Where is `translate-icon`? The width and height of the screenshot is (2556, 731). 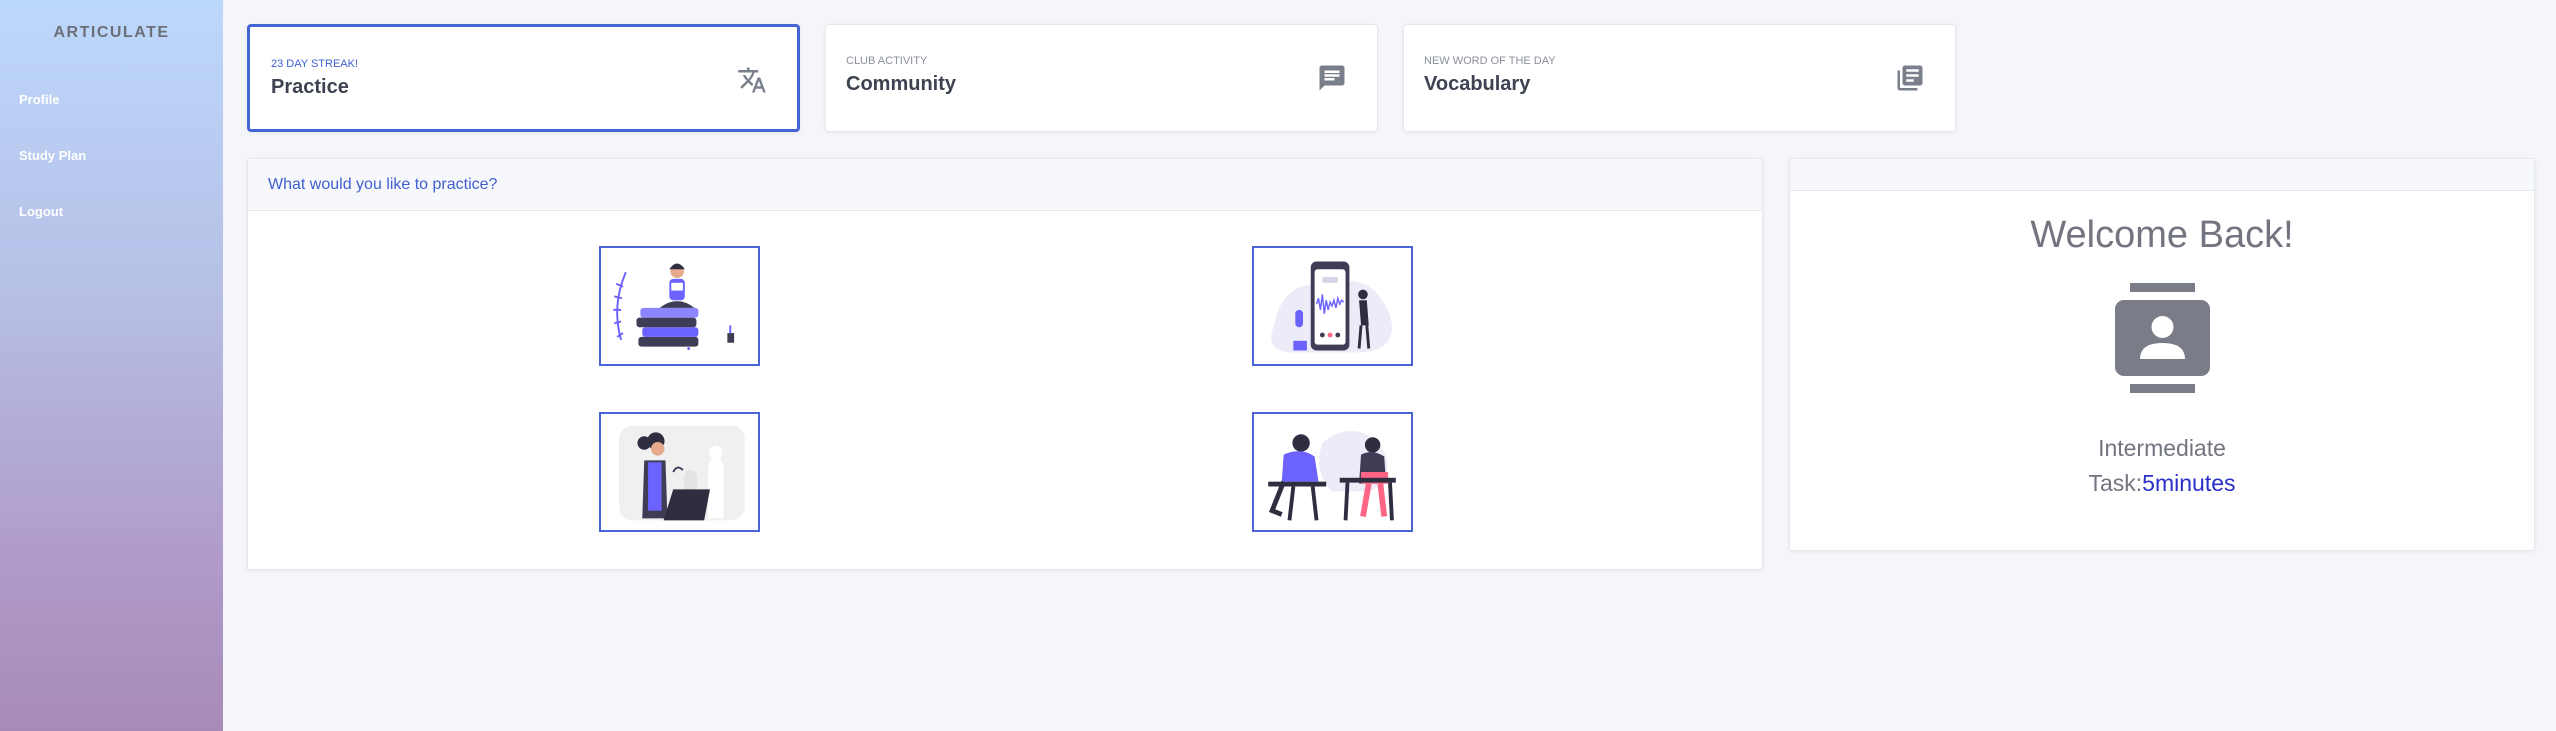 translate-icon is located at coordinates (752, 80).